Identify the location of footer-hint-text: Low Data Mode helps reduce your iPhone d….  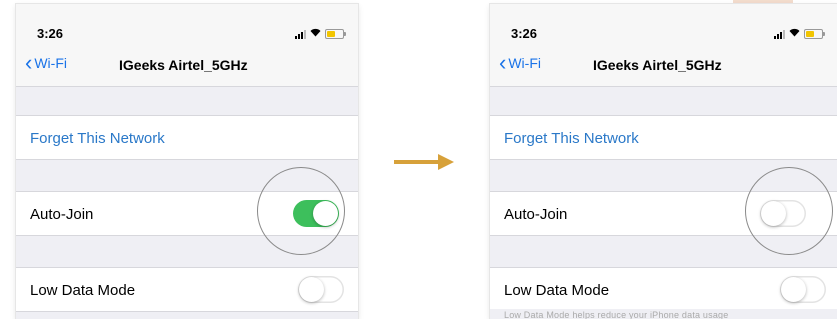
(616, 314).